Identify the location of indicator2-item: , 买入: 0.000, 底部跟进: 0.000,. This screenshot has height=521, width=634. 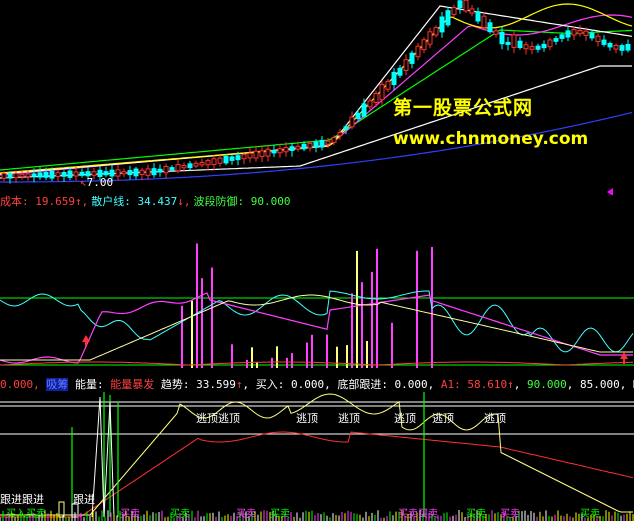
(341, 384).